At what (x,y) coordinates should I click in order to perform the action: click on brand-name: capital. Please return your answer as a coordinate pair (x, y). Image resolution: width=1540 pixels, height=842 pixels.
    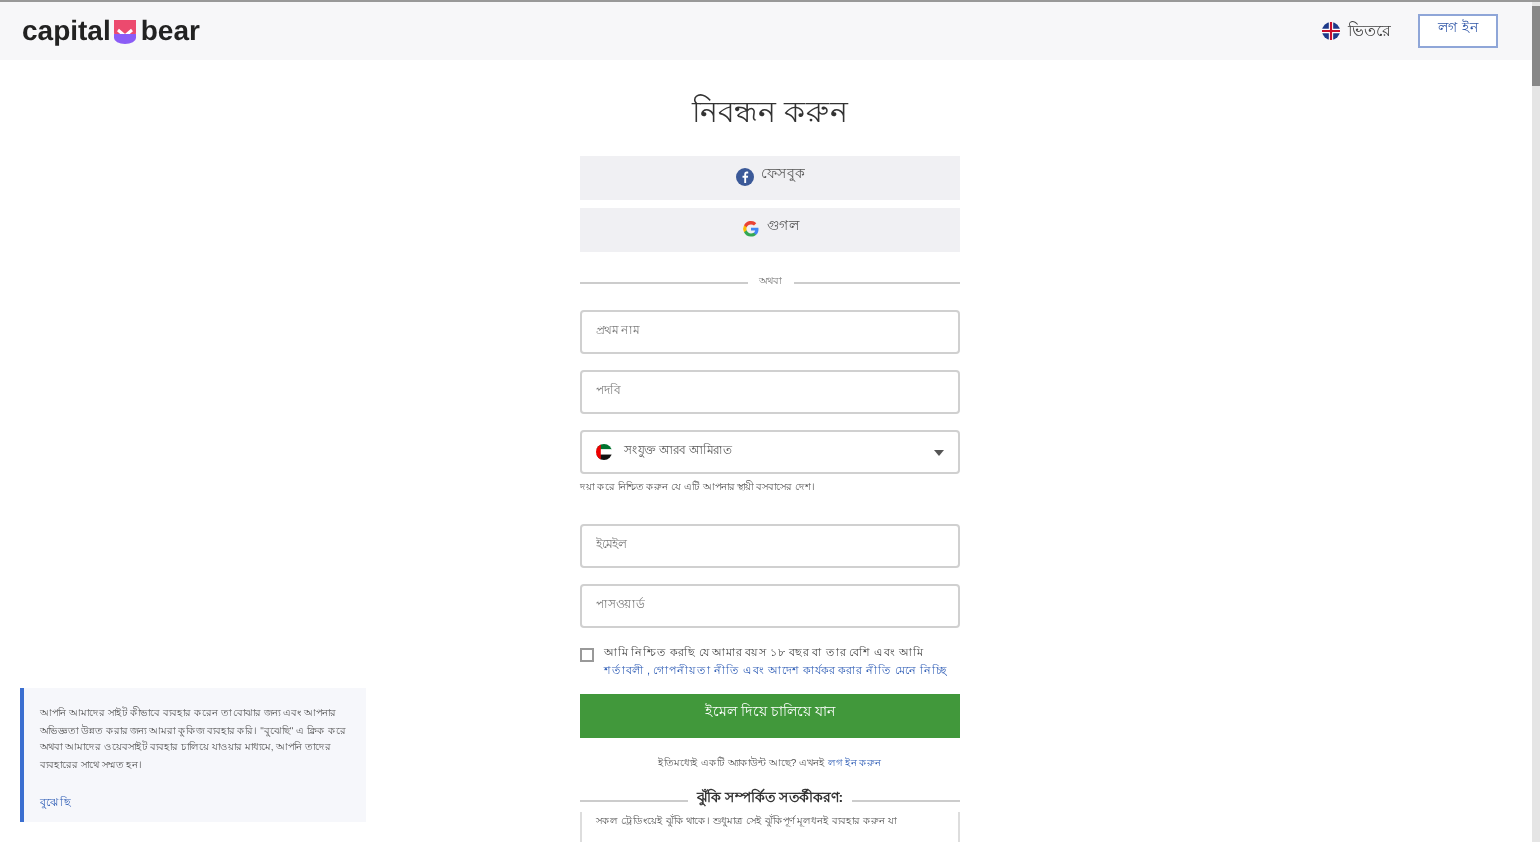
    Looking at the image, I should click on (66, 31).